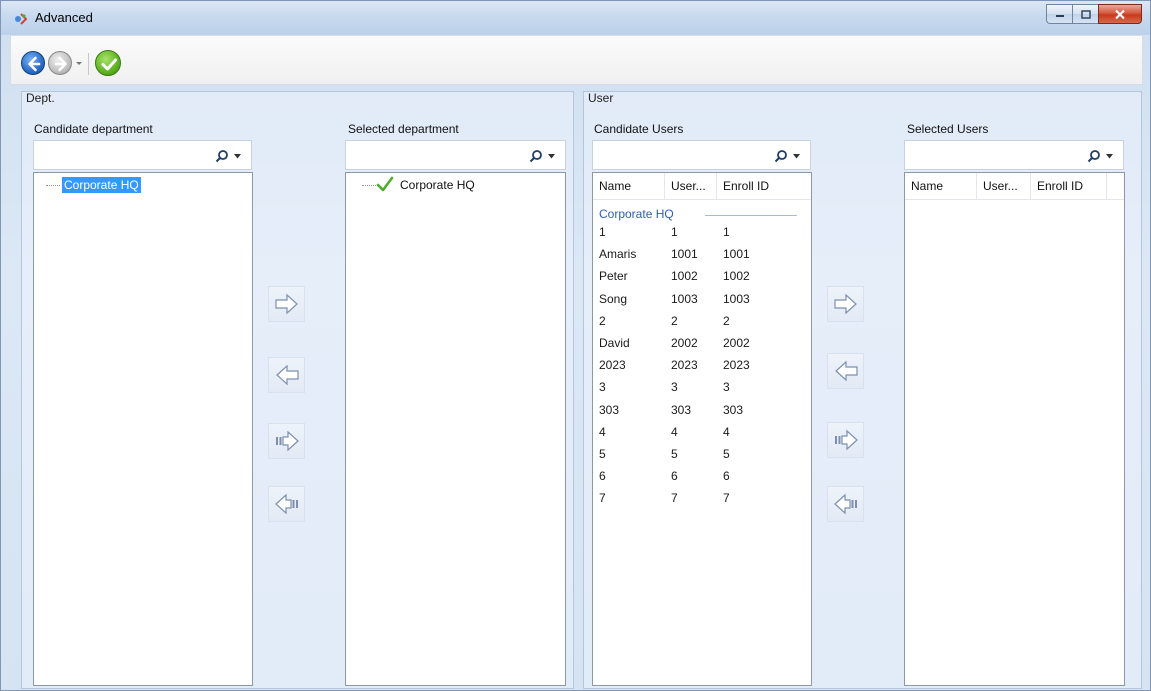 This screenshot has height=691, width=1151. What do you see at coordinates (613, 276) in the screenshot?
I see `cell-name: Peter` at bounding box center [613, 276].